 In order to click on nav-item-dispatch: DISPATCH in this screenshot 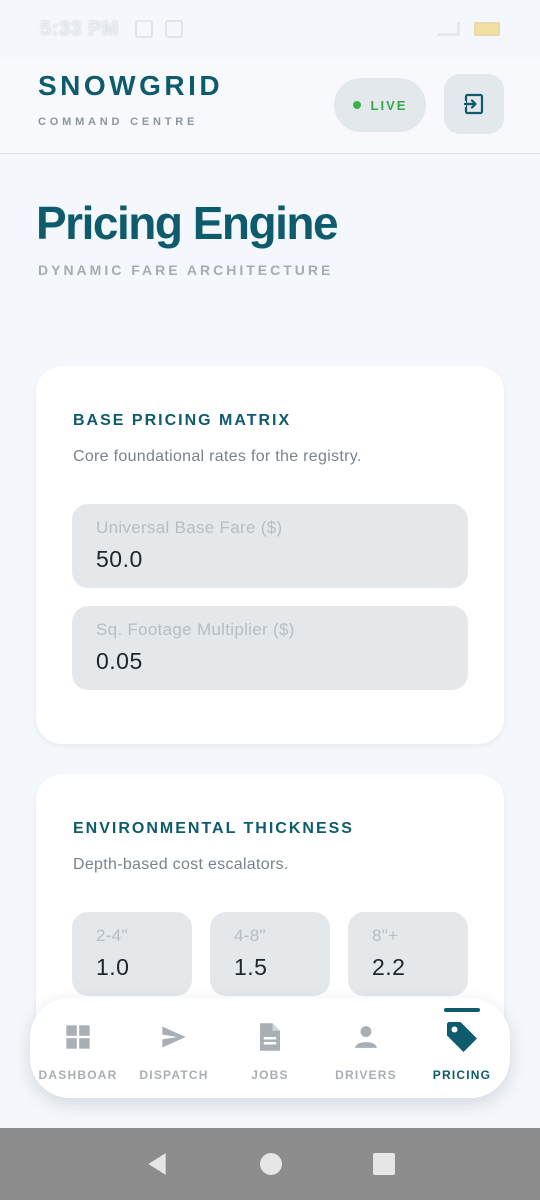, I will do `click(174, 1048)`.